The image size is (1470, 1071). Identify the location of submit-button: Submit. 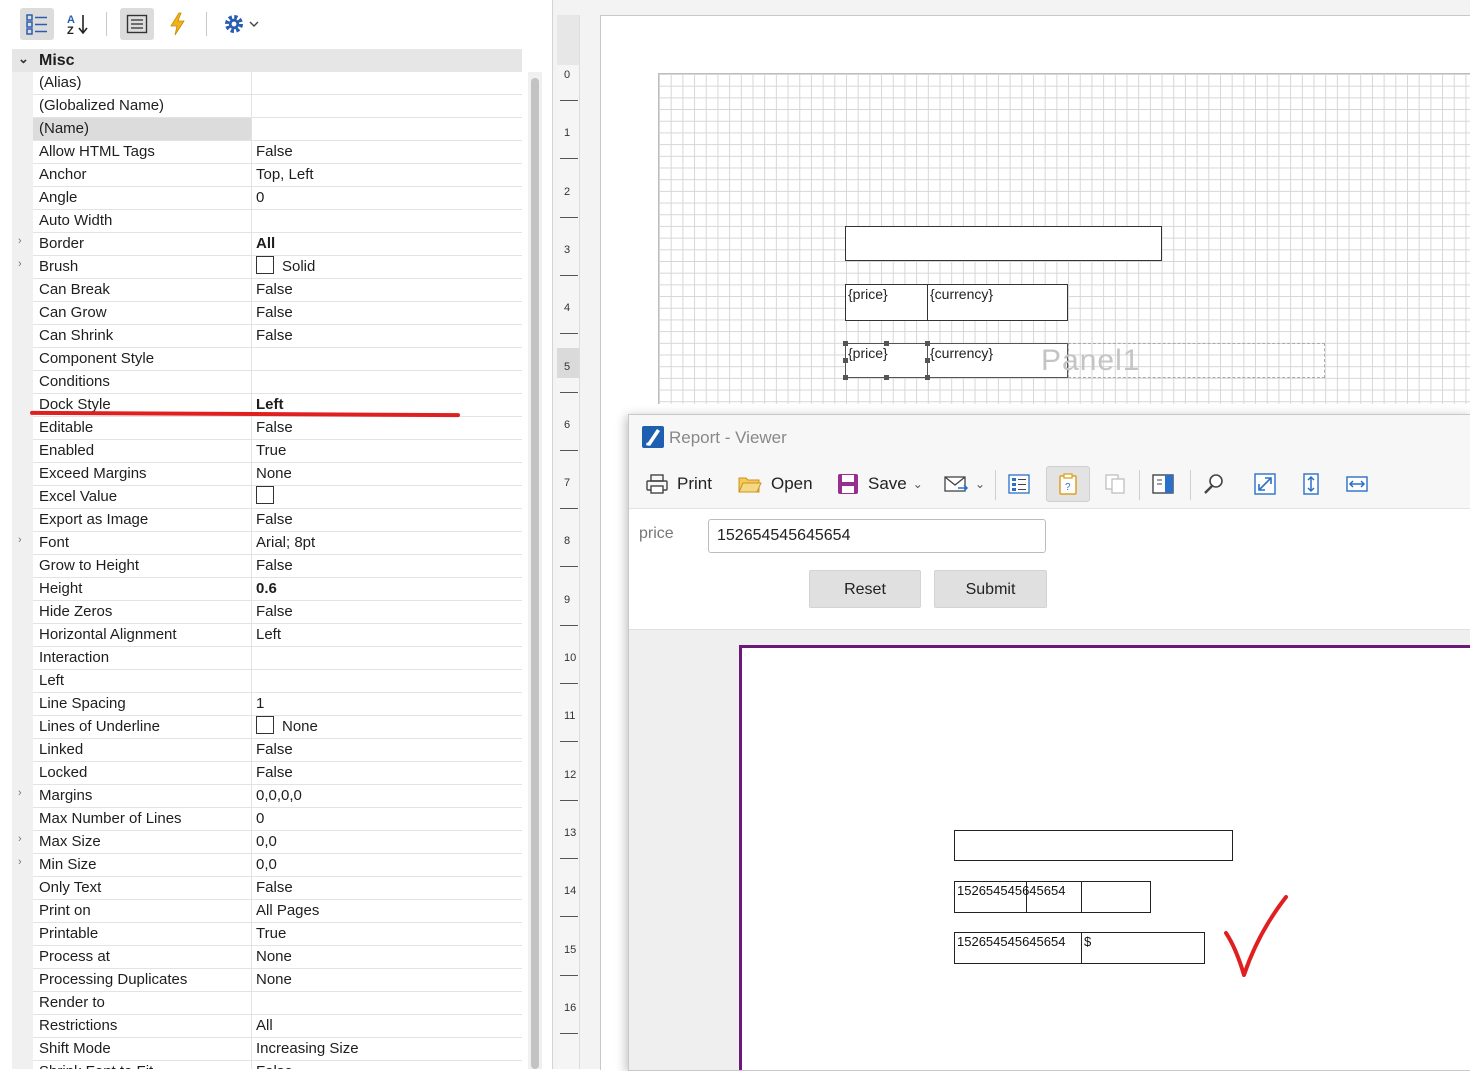
(990, 589).